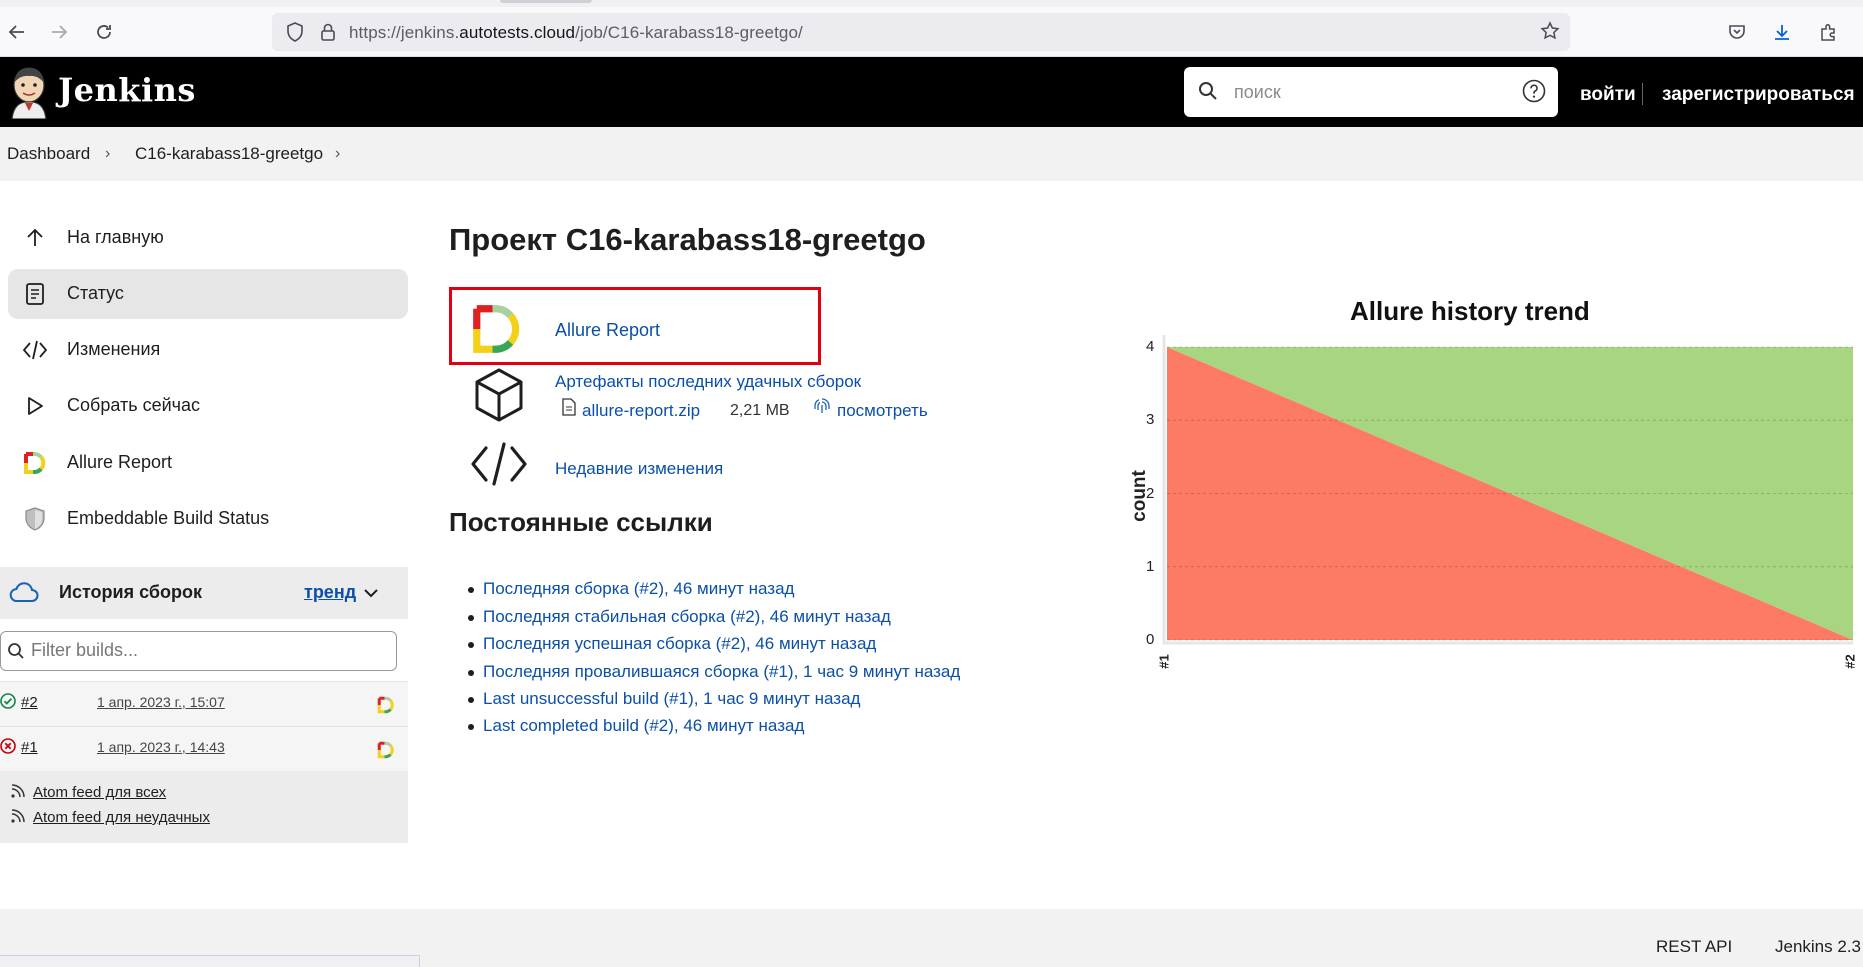 The image size is (1863, 967). I want to click on fingerprint-icon, so click(822, 409).